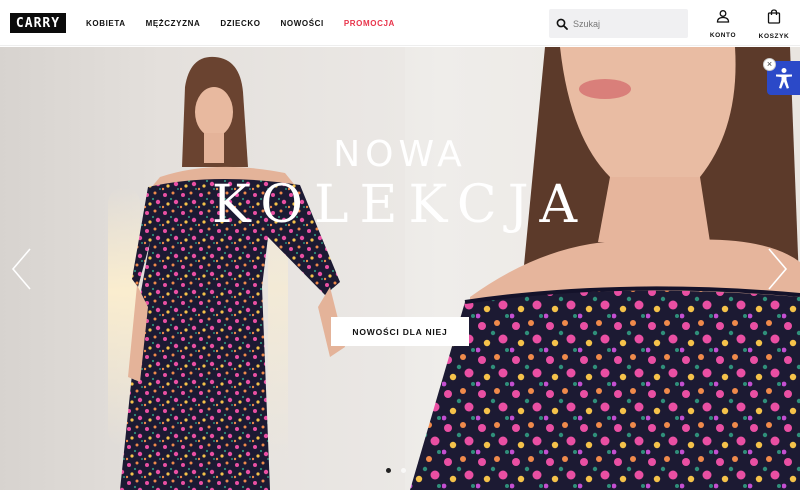  Describe the element at coordinates (783, 78) in the screenshot. I see `accessibility-icon` at that location.